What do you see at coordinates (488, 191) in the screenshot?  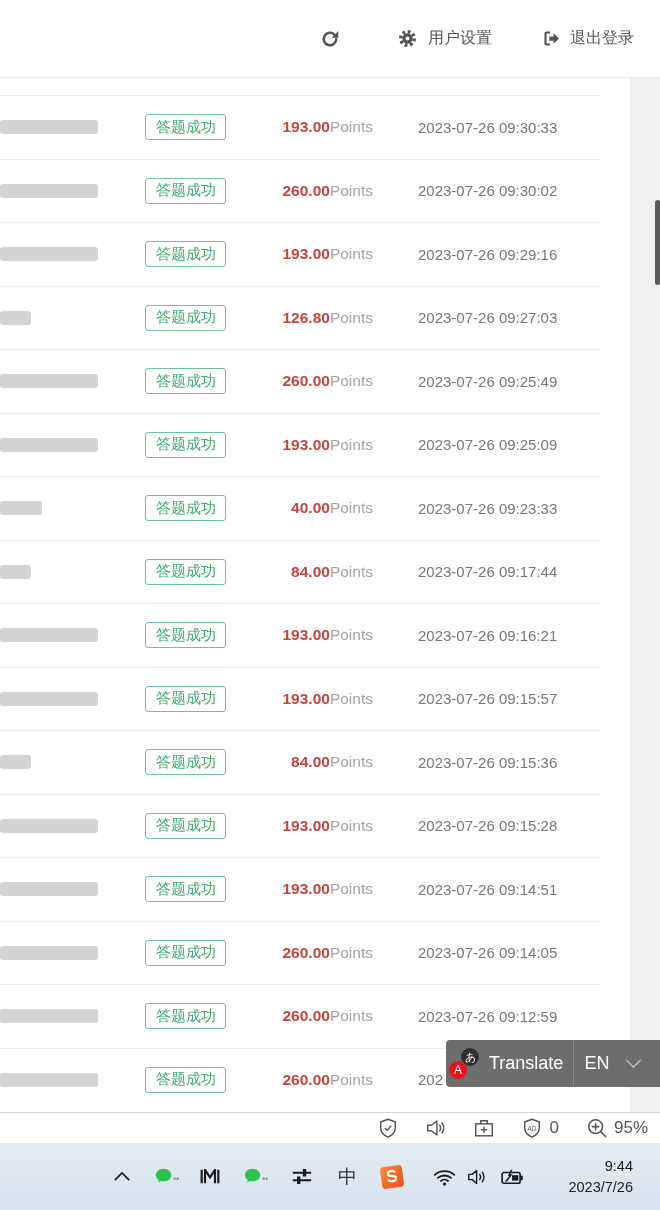 I see `timestamp: 2023-07-26 09:30:02` at bounding box center [488, 191].